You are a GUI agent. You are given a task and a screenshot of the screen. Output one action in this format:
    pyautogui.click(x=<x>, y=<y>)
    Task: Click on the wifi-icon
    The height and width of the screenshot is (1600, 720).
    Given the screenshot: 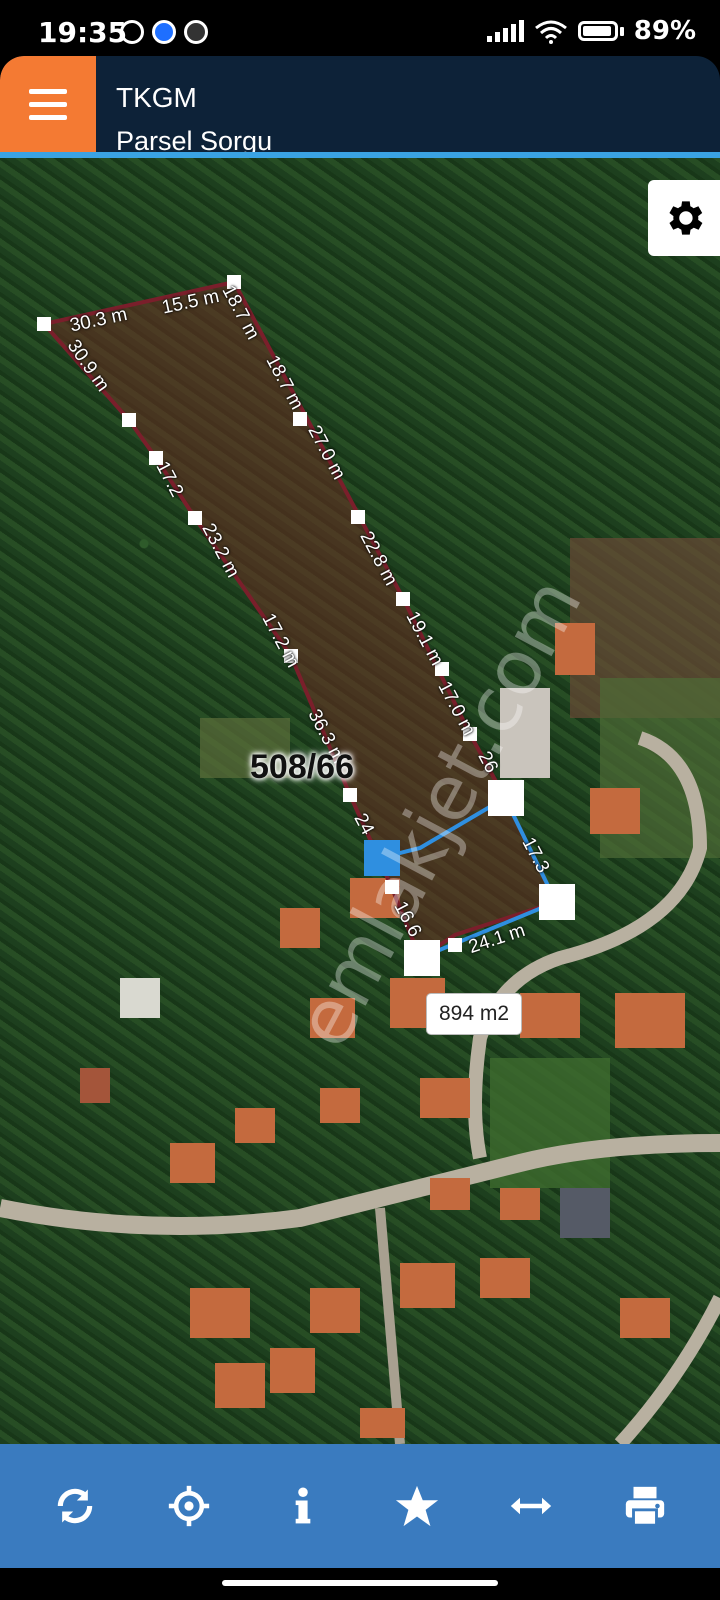 What is the action you would take?
    pyautogui.click(x=550, y=32)
    